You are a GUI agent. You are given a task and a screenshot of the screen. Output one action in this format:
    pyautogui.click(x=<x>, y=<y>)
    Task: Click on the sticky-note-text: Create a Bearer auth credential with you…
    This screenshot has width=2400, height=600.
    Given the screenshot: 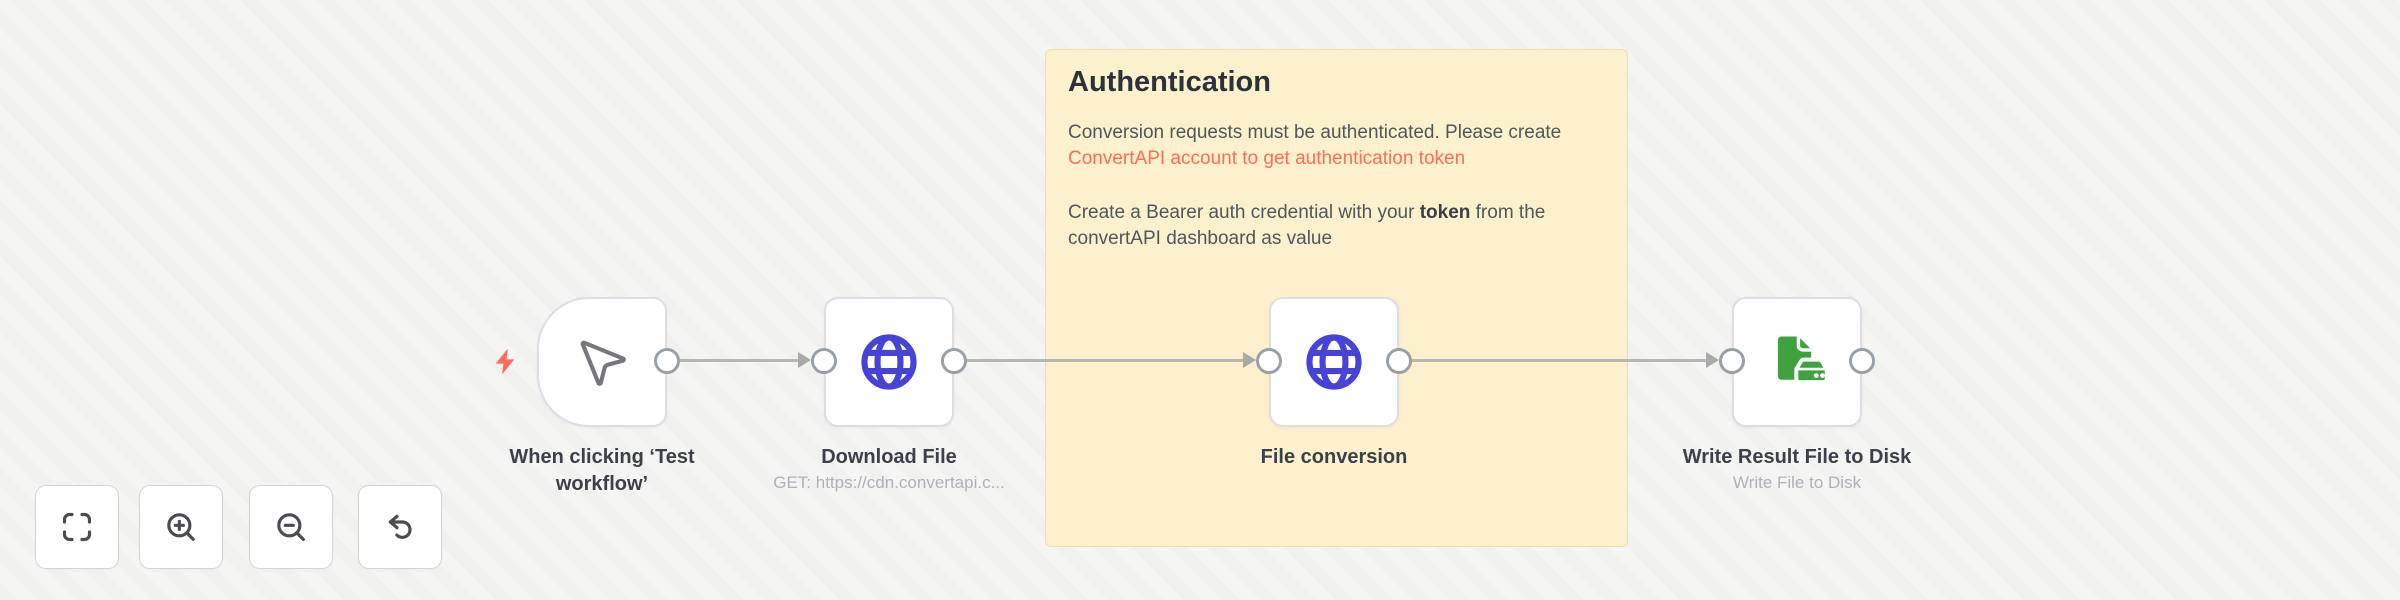 What is the action you would take?
    pyautogui.click(x=1244, y=212)
    